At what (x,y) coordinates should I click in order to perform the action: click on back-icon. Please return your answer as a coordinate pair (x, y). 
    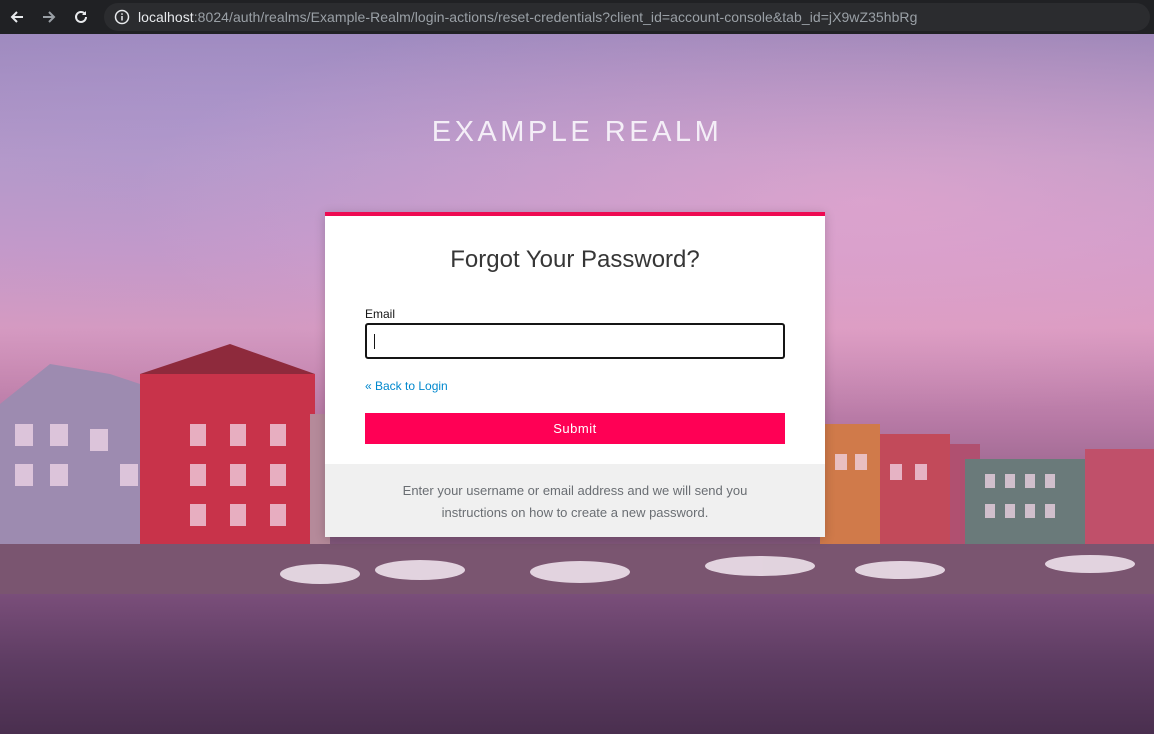
    Looking at the image, I should click on (17, 17).